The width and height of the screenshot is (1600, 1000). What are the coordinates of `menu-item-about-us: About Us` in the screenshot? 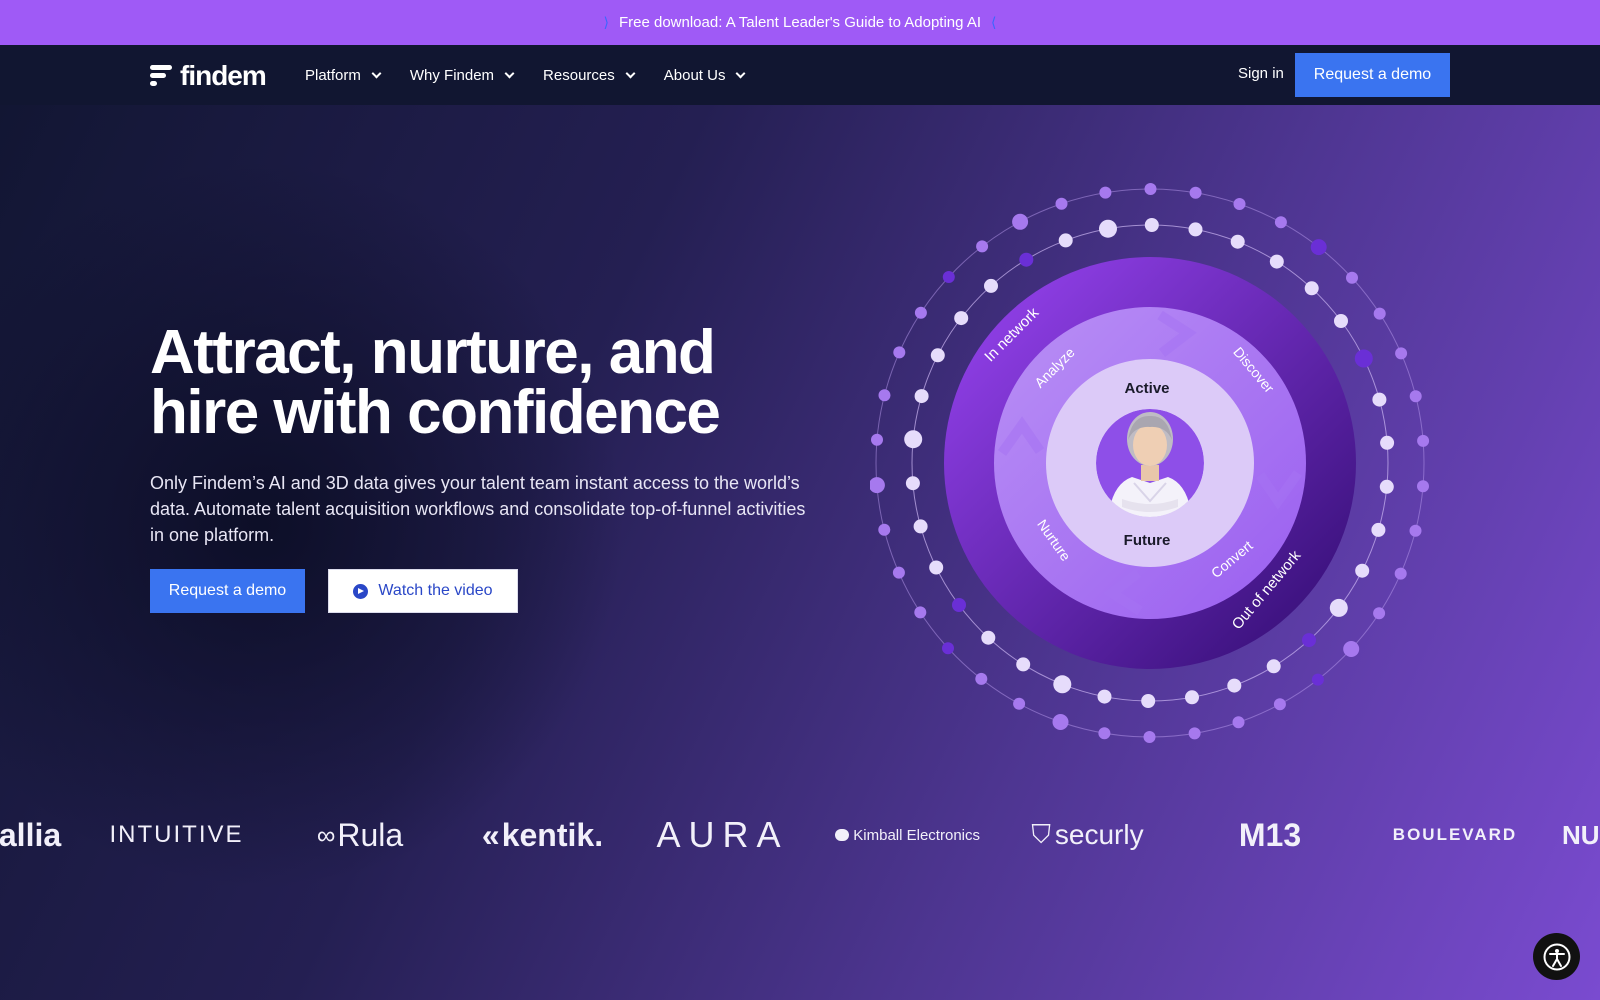 It's located at (704, 75).